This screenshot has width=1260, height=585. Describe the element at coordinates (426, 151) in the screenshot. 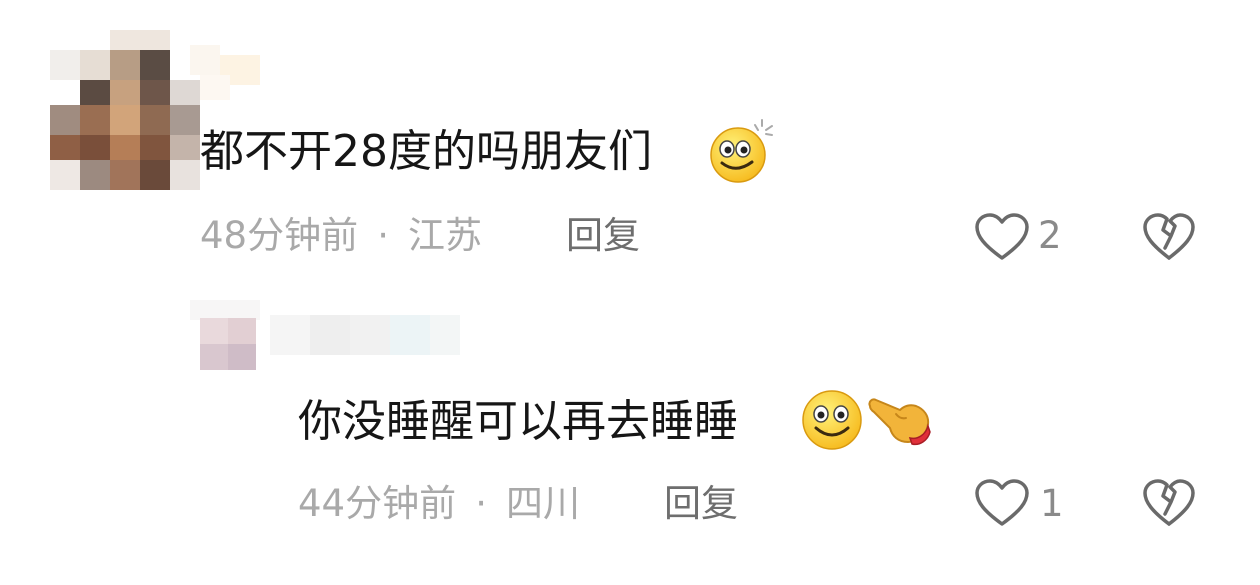

I see `comment-text: 都不开28度的吗朋友们` at that location.